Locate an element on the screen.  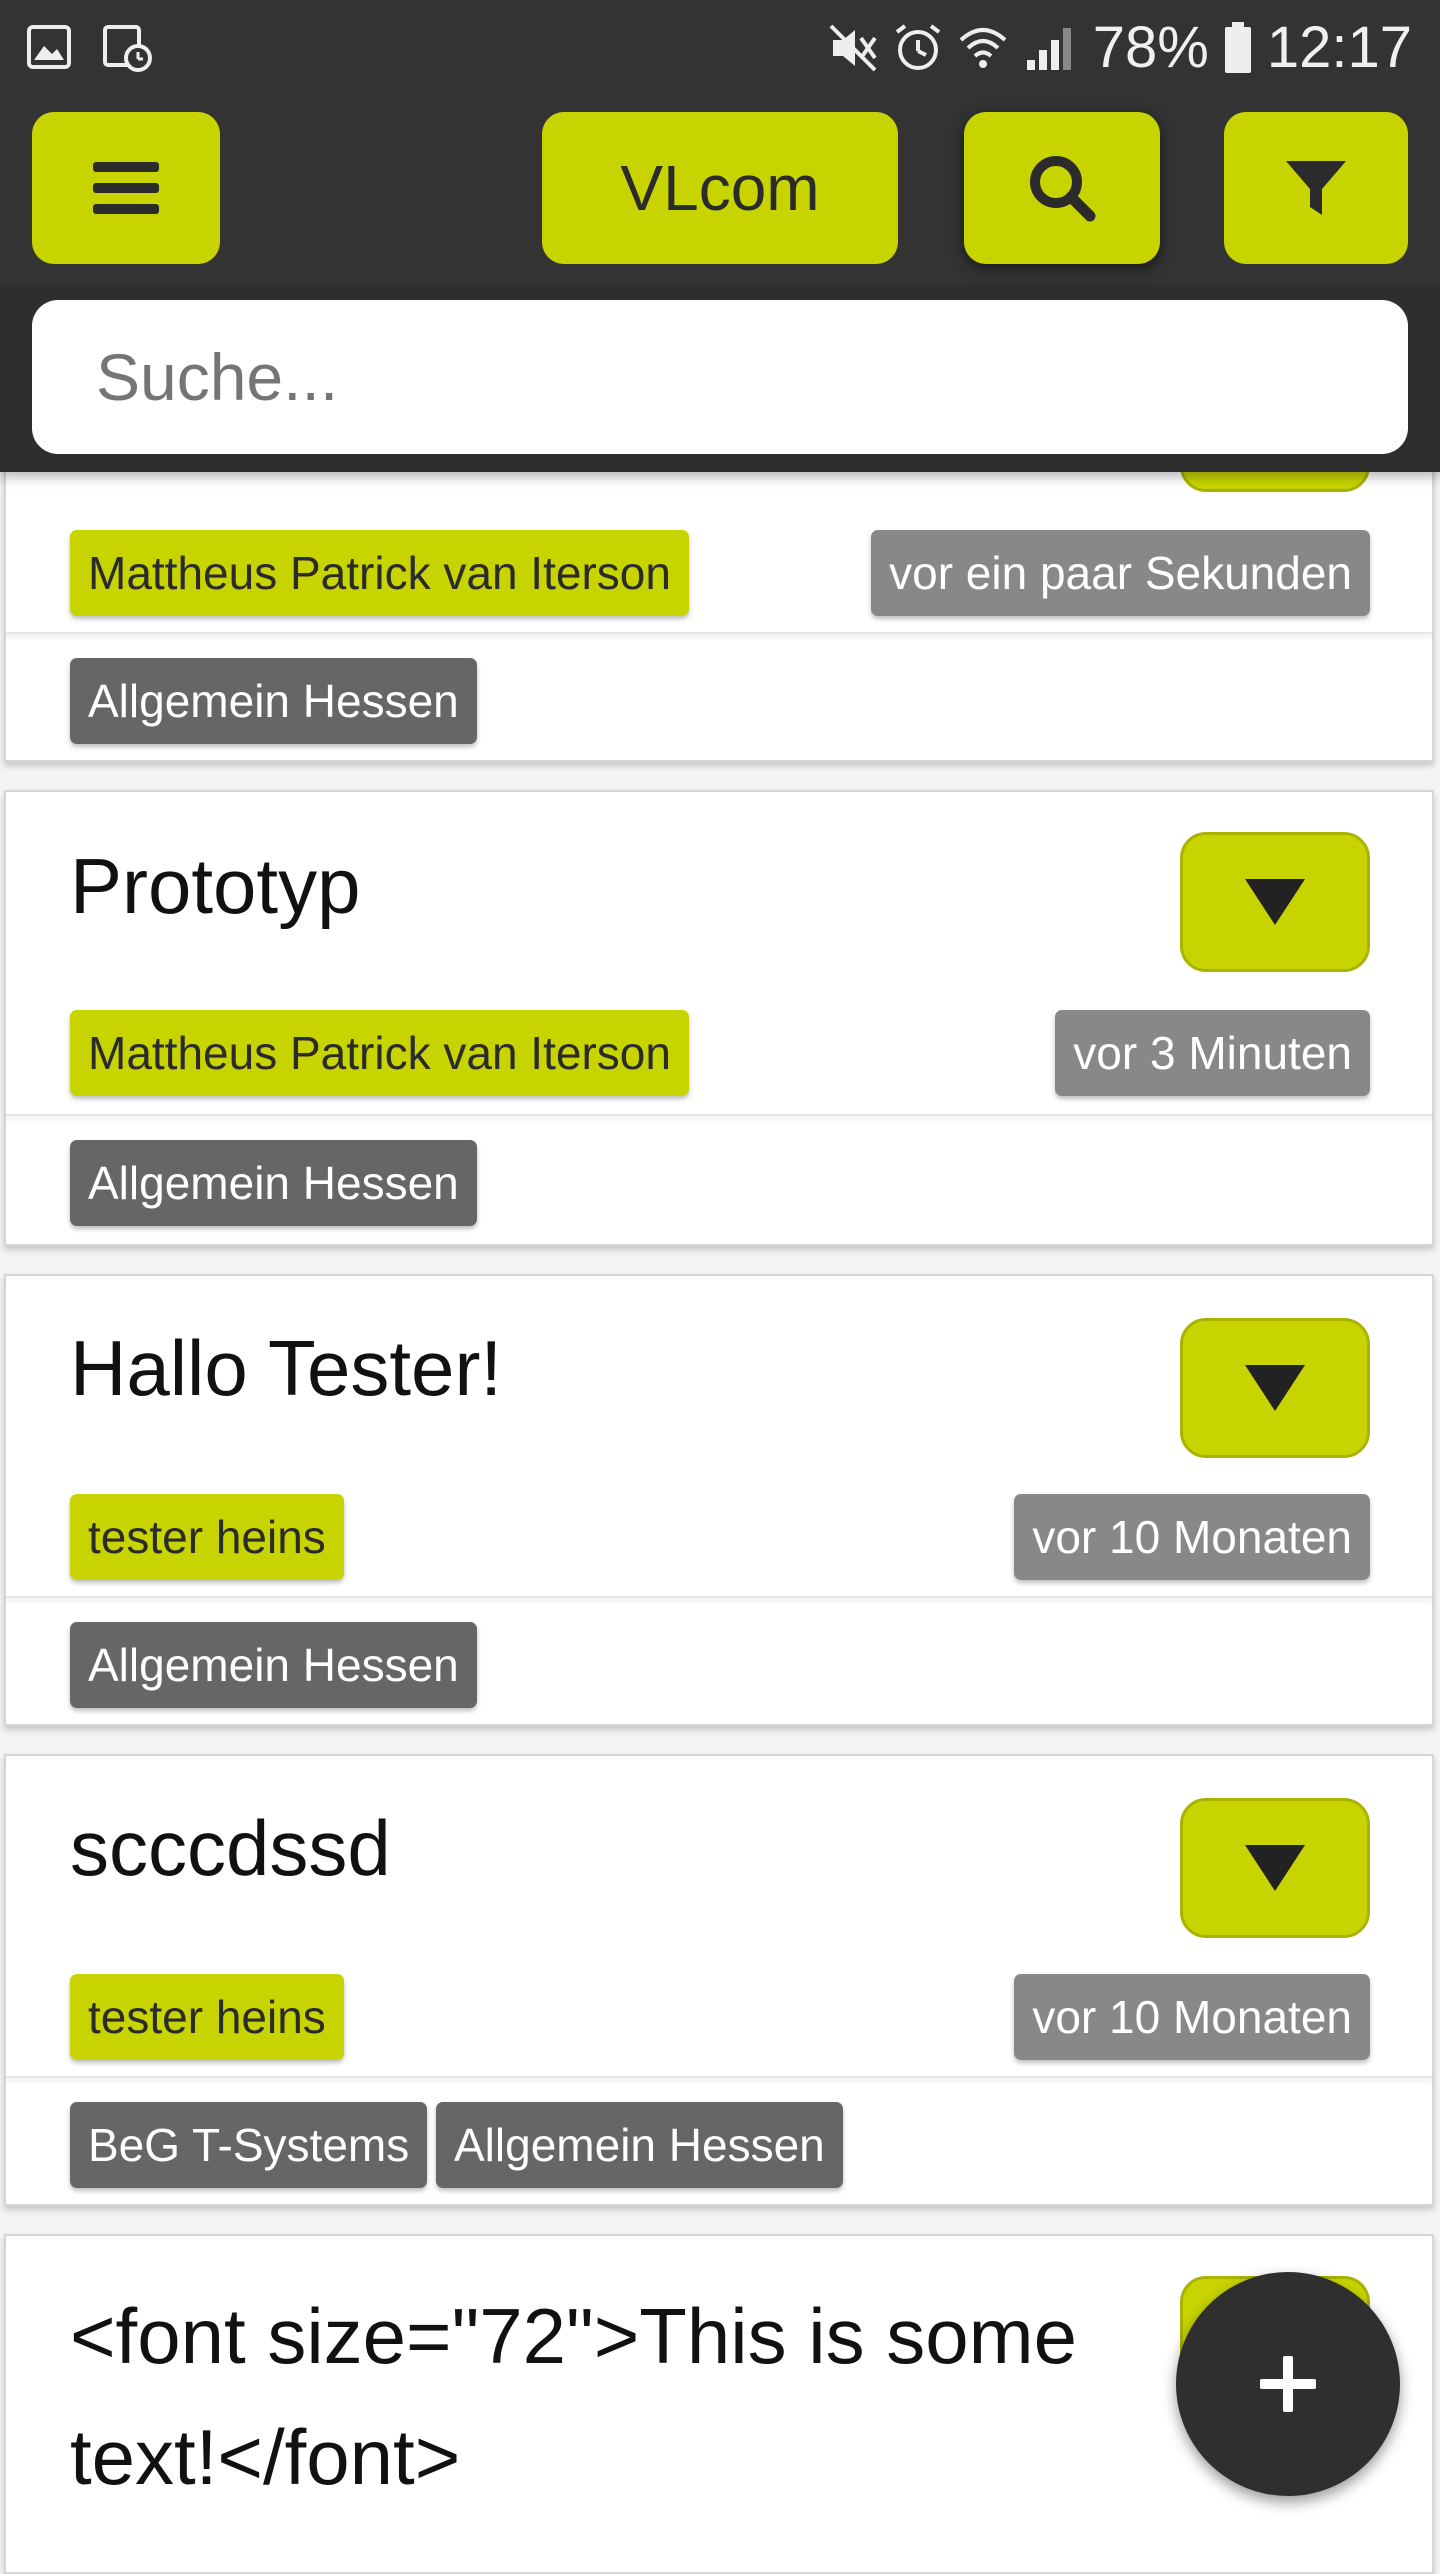
card-title: Prototyp is located at coordinates (215, 886).